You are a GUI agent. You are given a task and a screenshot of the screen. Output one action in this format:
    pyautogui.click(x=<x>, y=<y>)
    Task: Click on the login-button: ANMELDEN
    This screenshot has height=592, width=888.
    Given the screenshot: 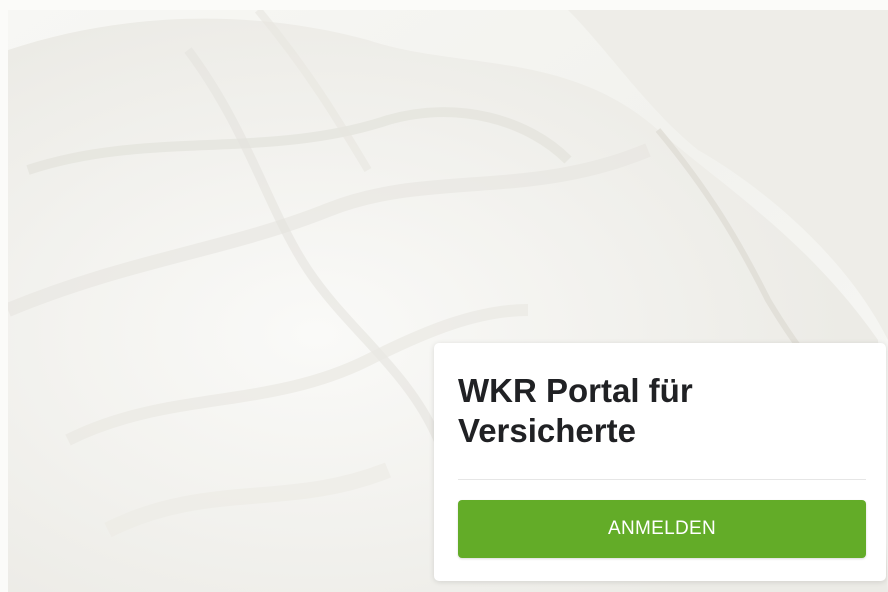 What is the action you would take?
    pyautogui.click(x=662, y=529)
    